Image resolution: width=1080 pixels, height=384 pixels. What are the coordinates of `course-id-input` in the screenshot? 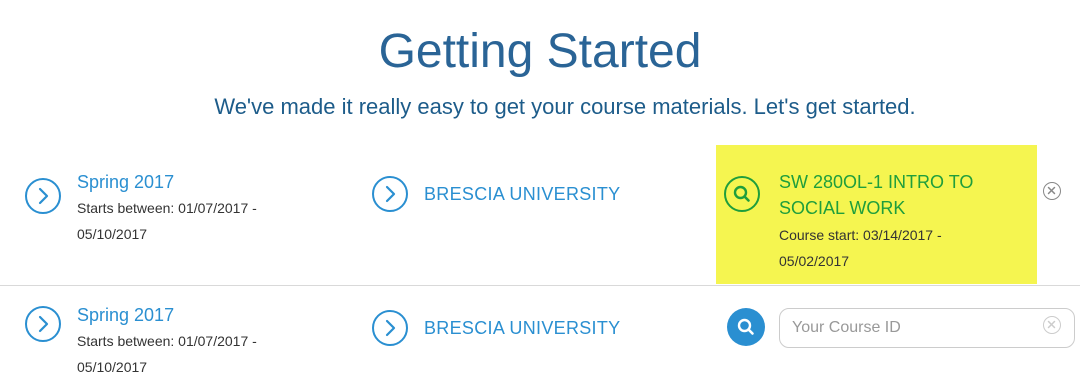 It's located at (927, 328).